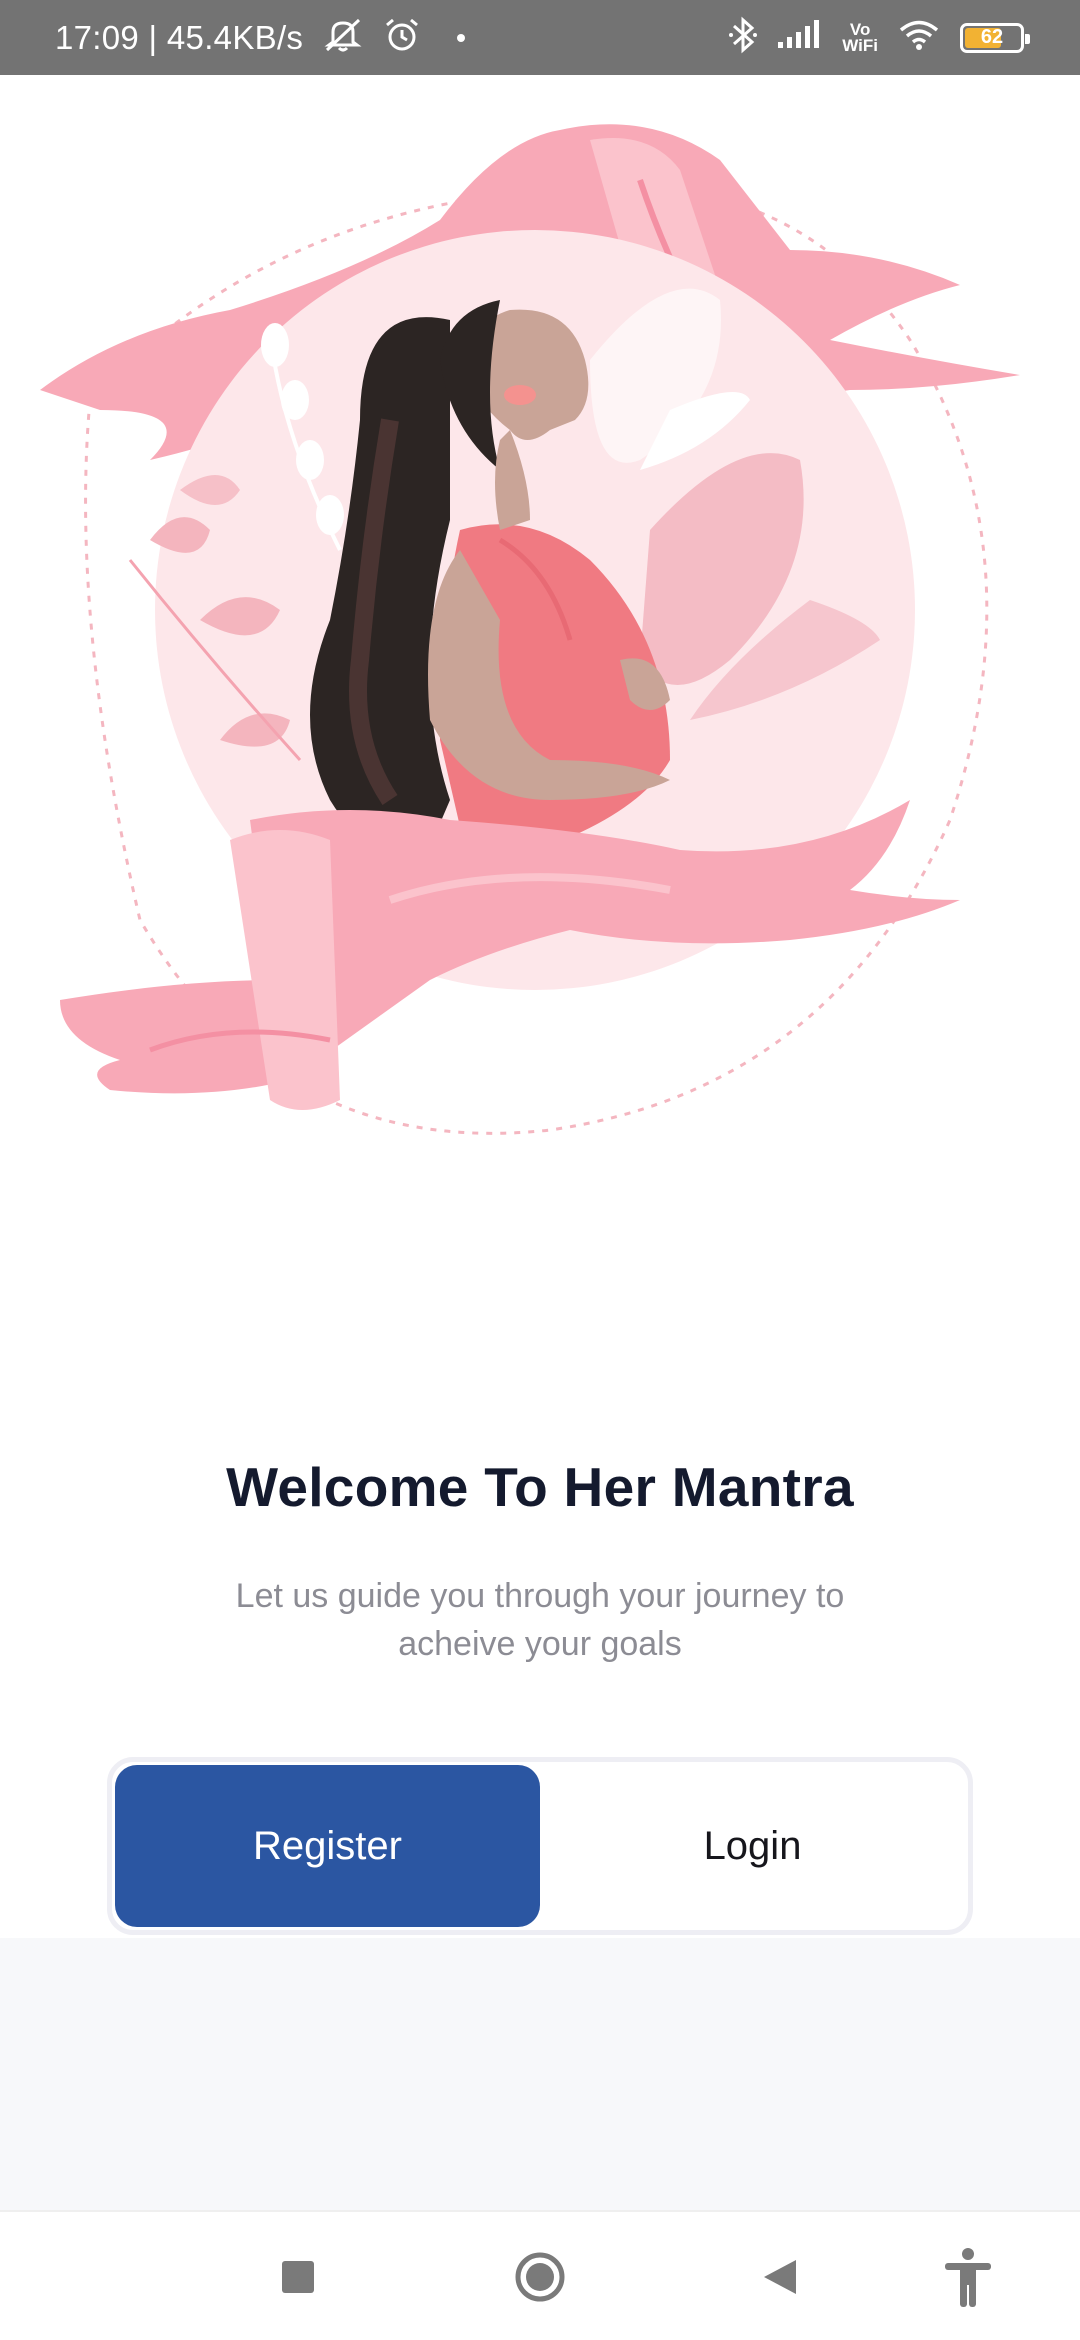 The height and width of the screenshot is (2340, 1080). What do you see at coordinates (860, 45) in the screenshot?
I see `vowifi-line2: WiFi` at bounding box center [860, 45].